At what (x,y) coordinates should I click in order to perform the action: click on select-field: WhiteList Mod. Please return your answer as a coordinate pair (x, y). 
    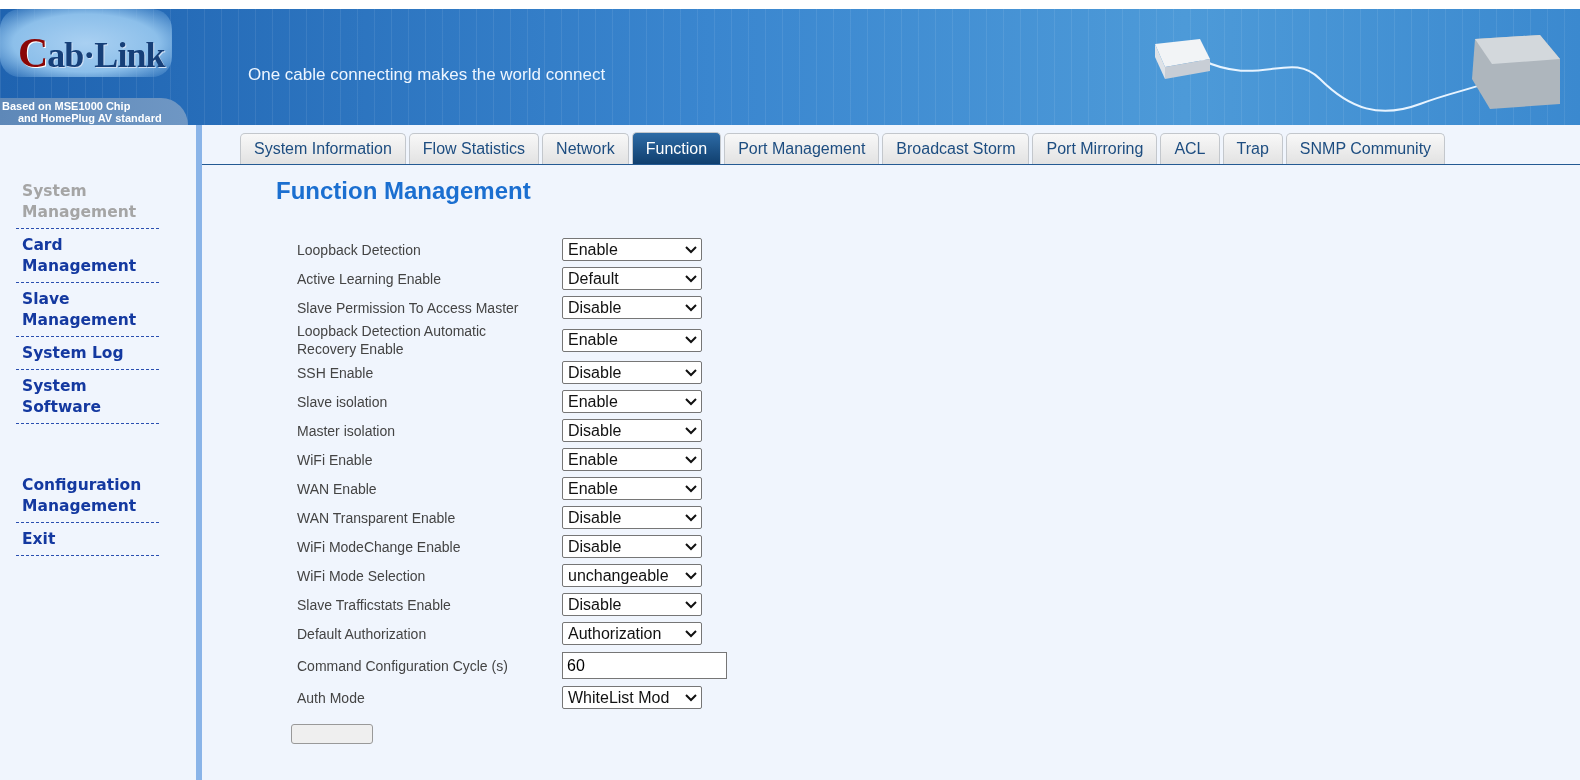
    Looking at the image, I should click on (632, 697).